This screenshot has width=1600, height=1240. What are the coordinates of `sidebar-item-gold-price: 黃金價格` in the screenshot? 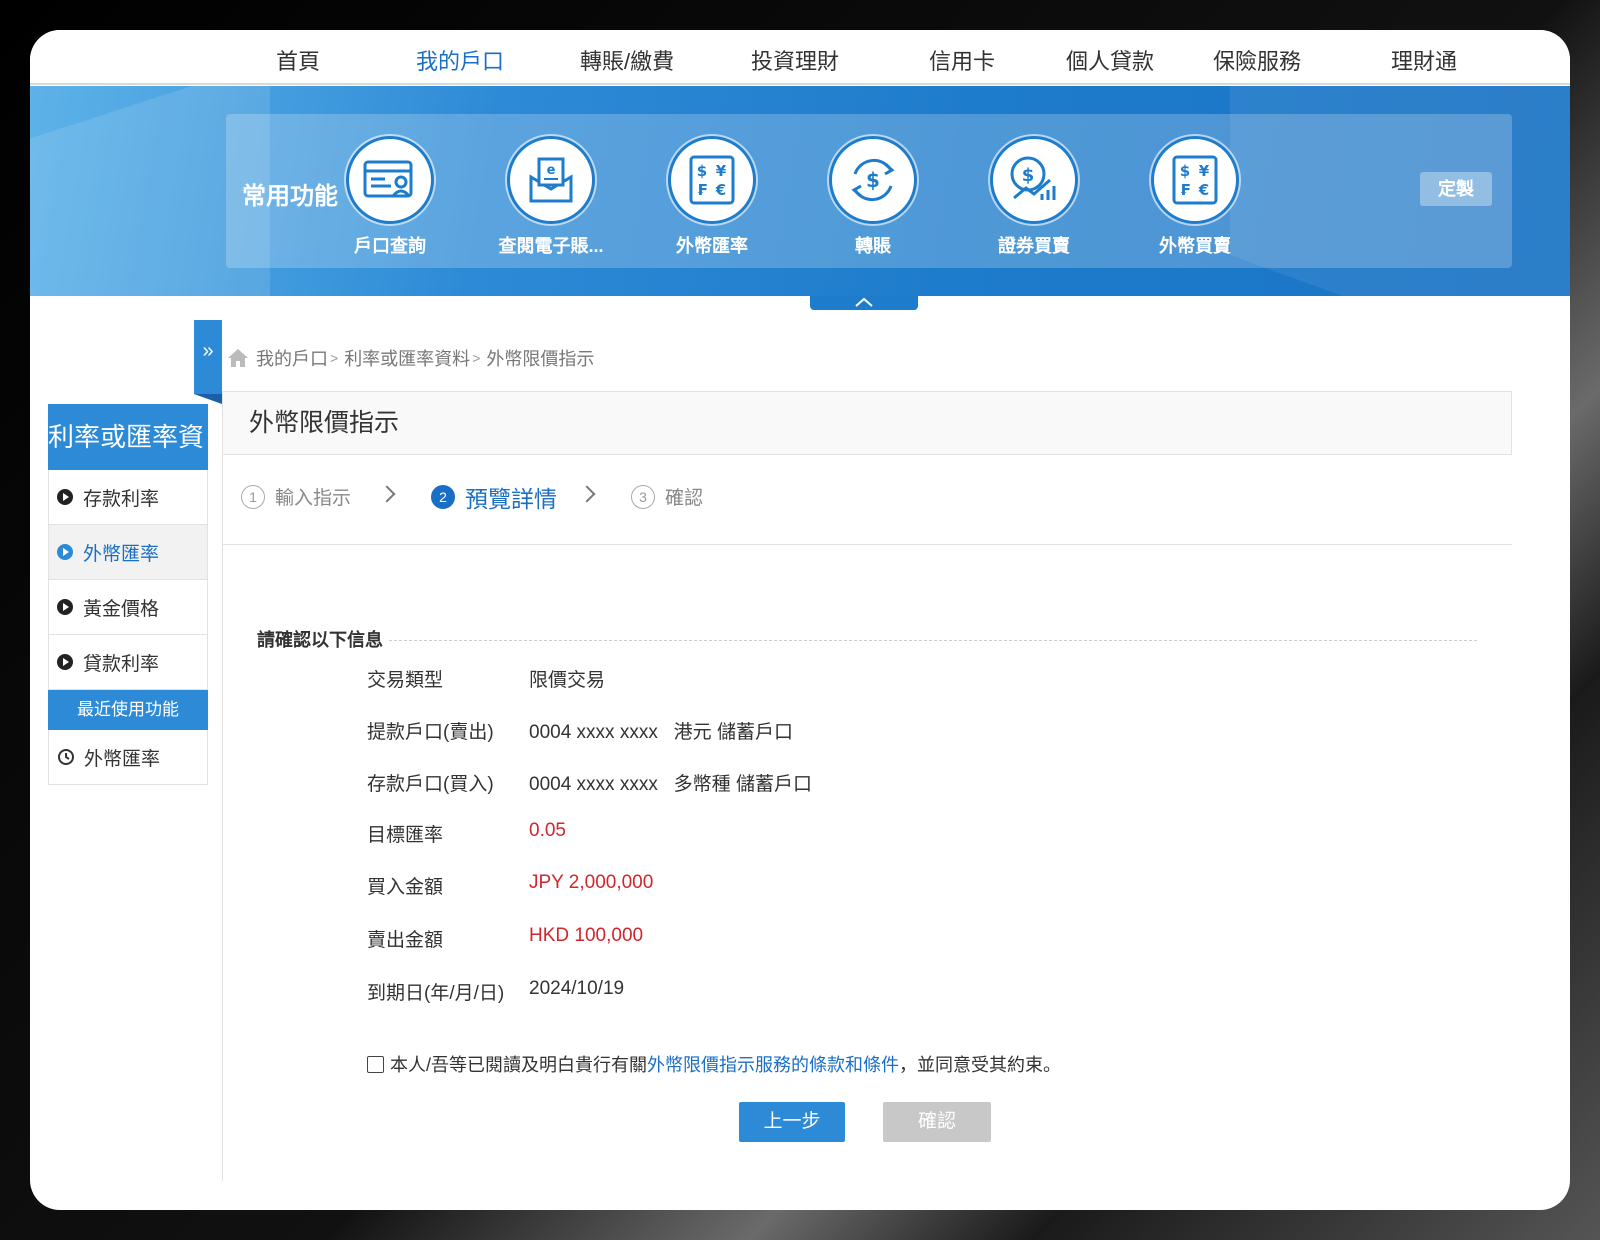 It's located at (128, 607).